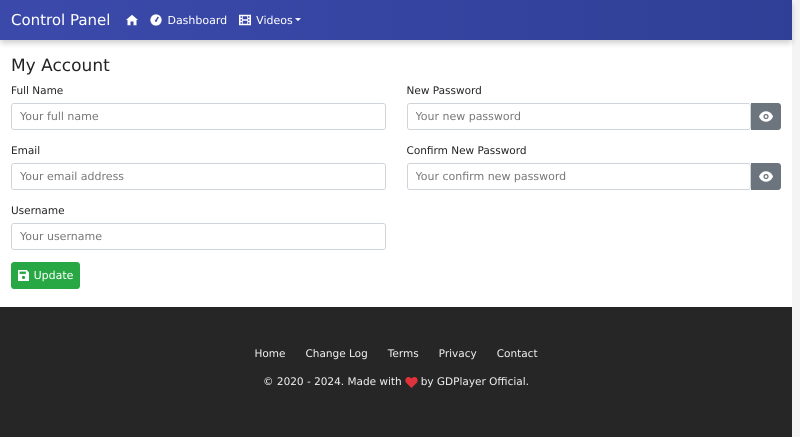  I want to click on field-label: Email, so click(26, 151).